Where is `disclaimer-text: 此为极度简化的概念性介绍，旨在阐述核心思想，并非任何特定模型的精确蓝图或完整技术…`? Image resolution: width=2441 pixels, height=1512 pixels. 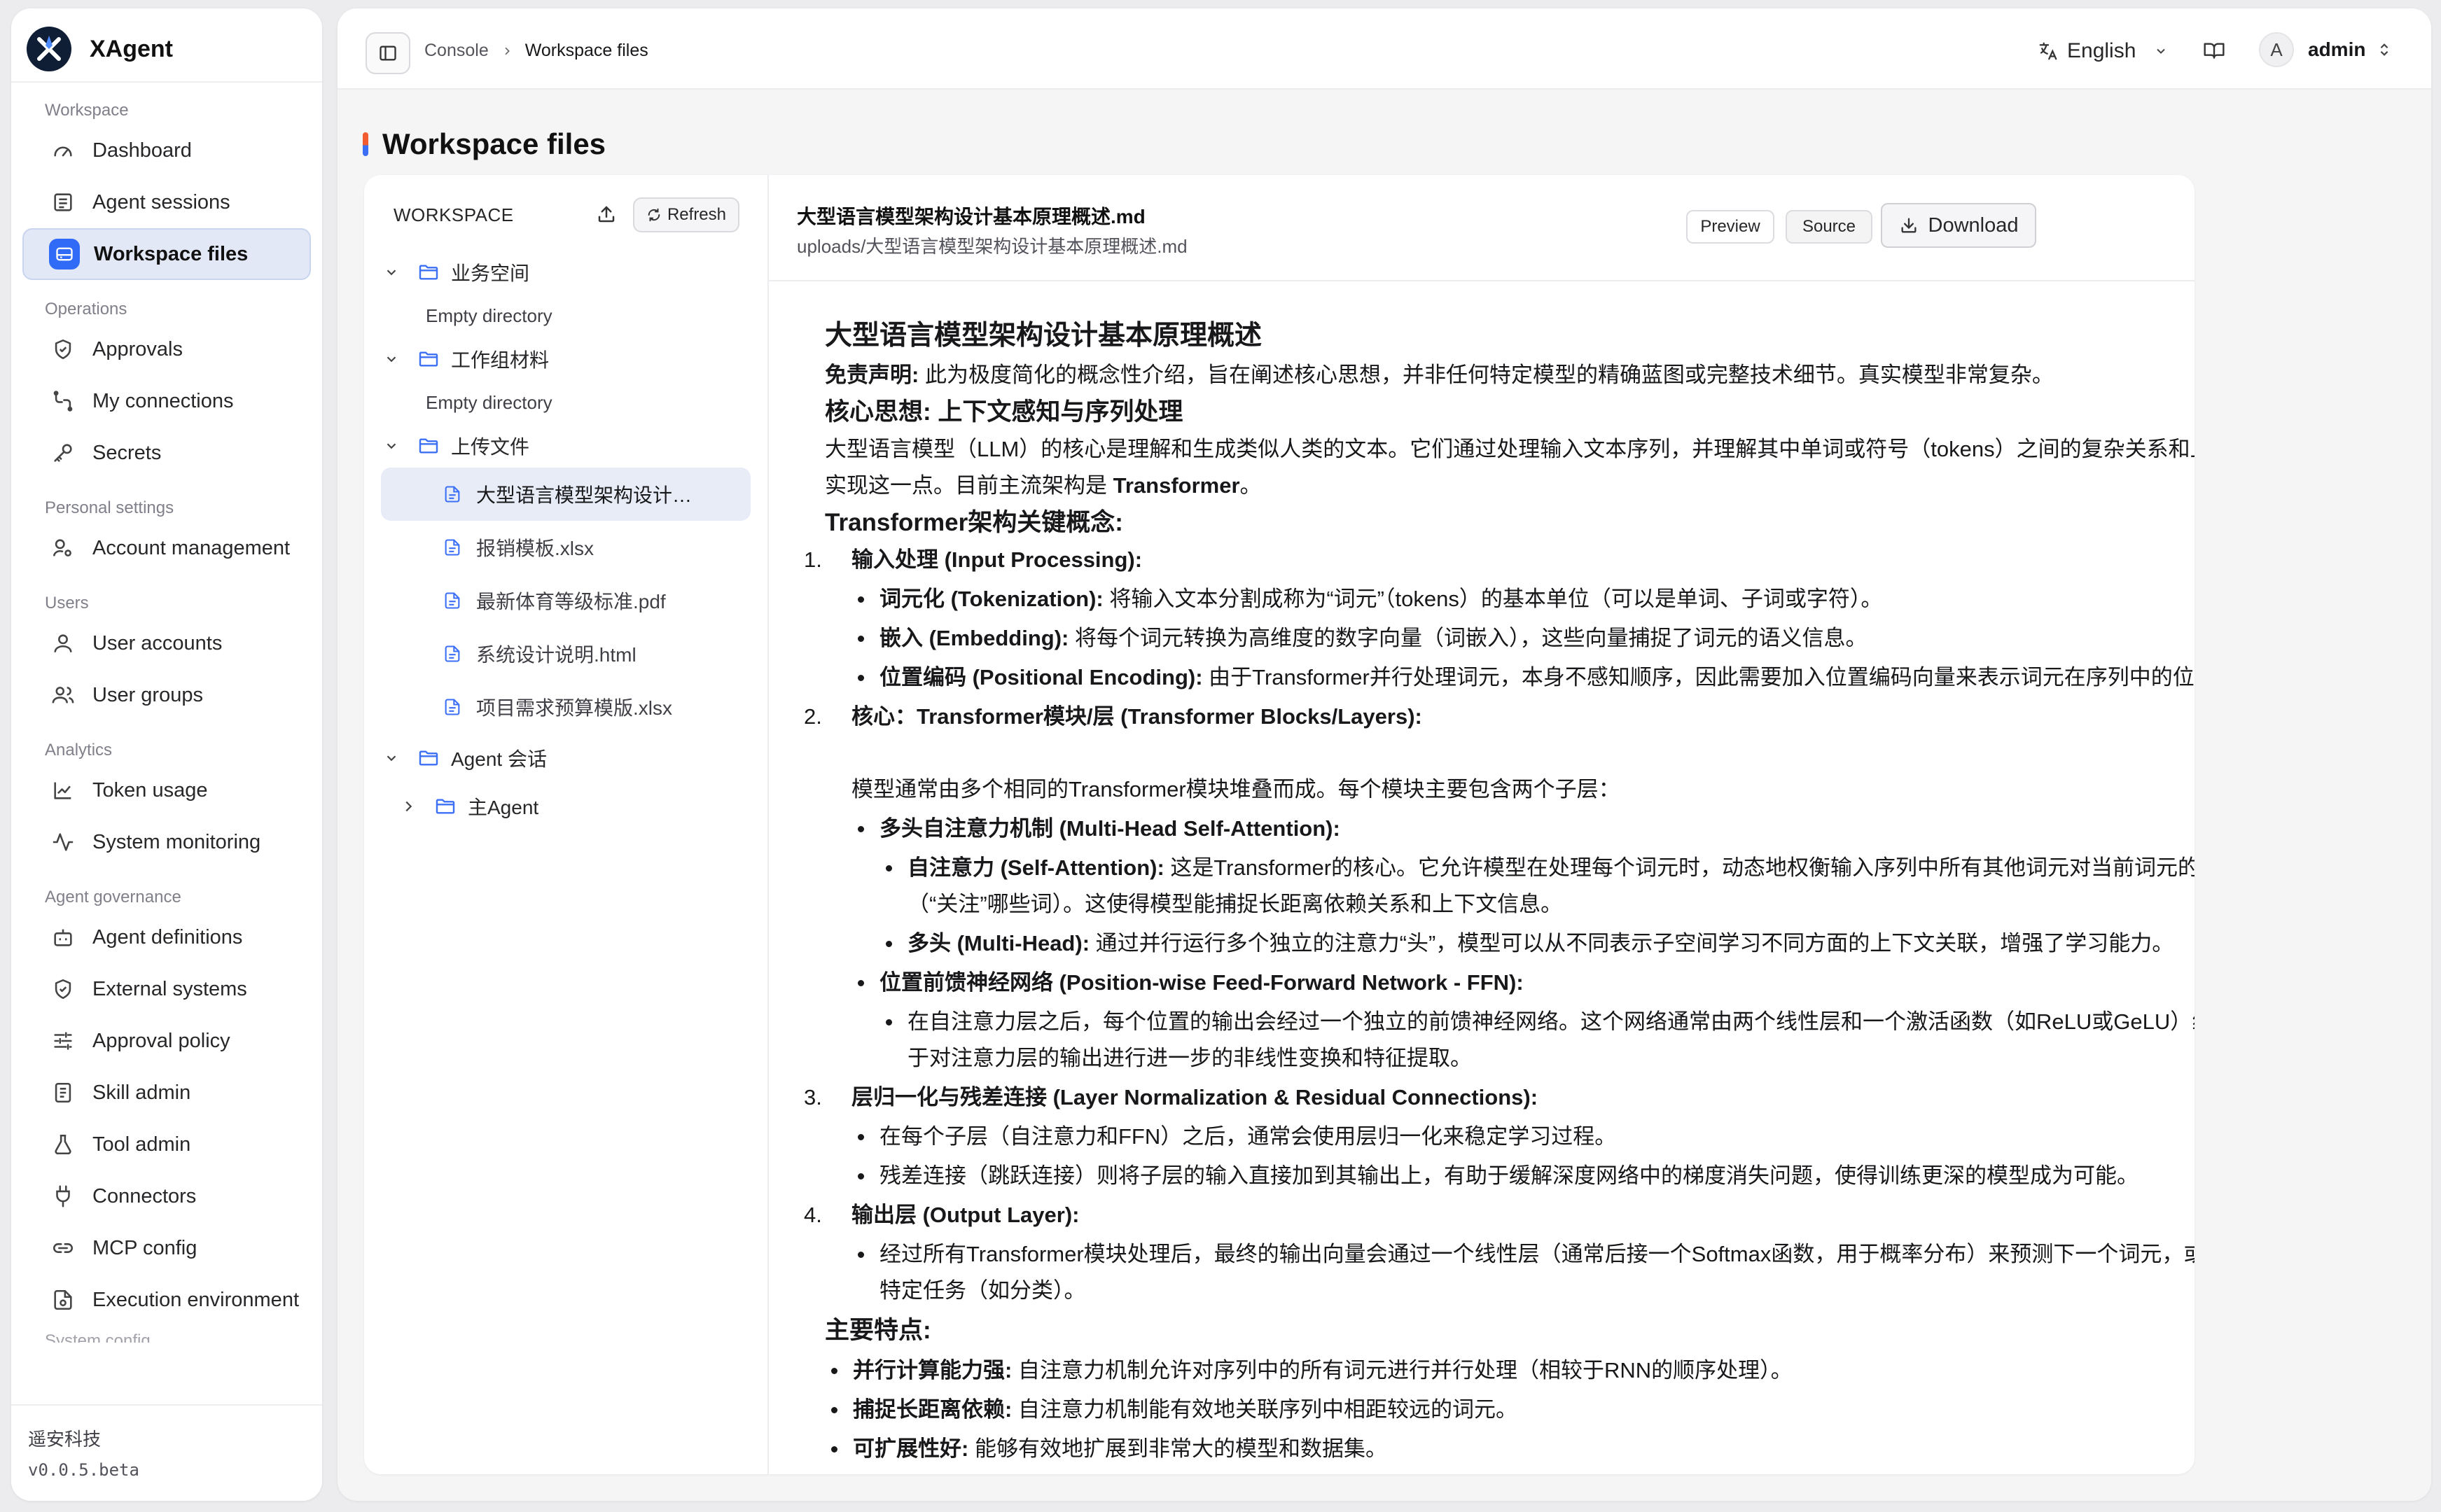 disclaimer-text: 此为极度简化的概念性介绍，旨在阐述核心思想，并非任何特定模型的精确蓝图或完整技术… is located at coordinates (1486, 375).